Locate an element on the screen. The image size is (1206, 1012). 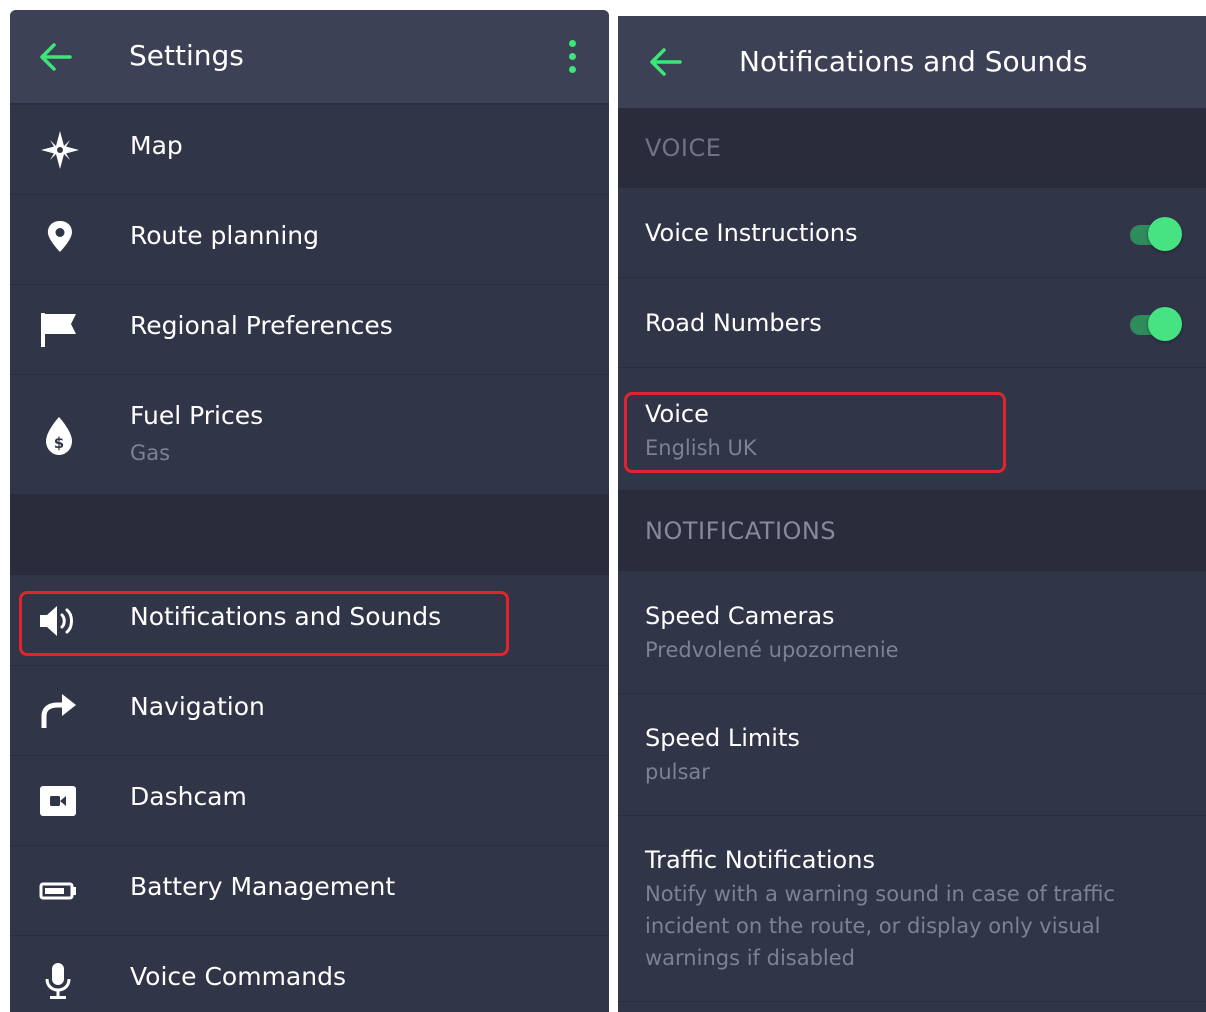
page-title: Notifications and Sounds is located at coordinates (913, 61).